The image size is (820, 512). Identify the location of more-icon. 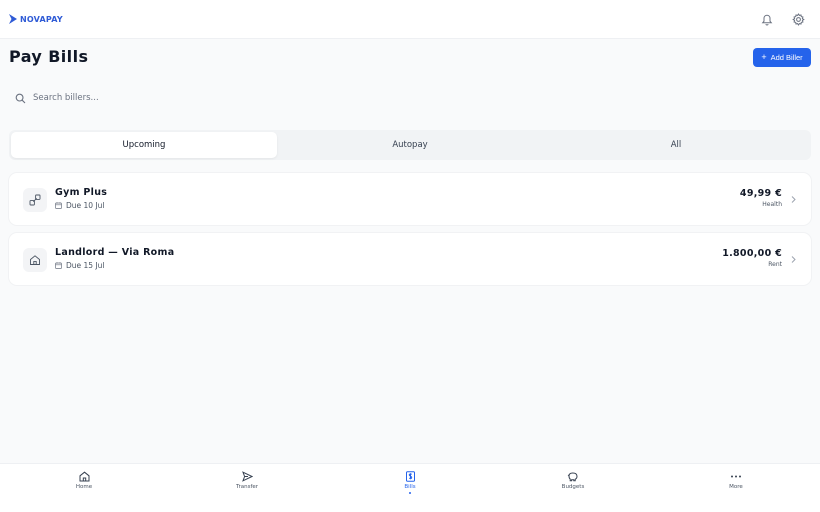
(736, 476).